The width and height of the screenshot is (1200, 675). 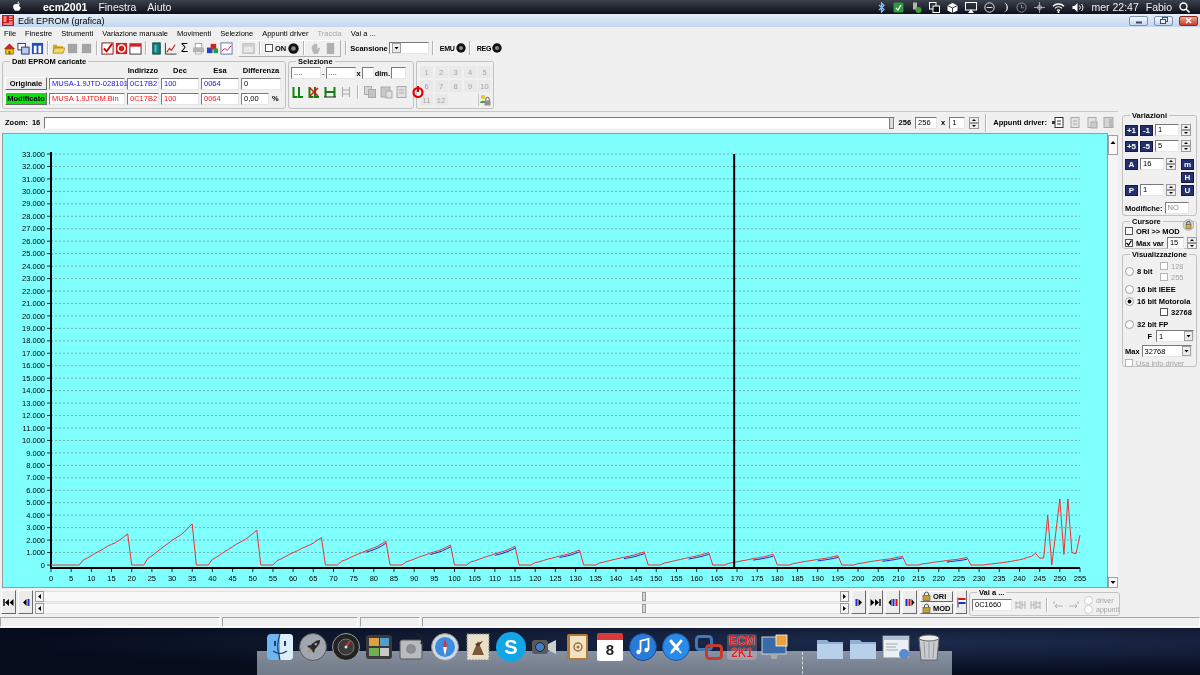 I want to click on skip-back-button, so click(x=8, y=602).